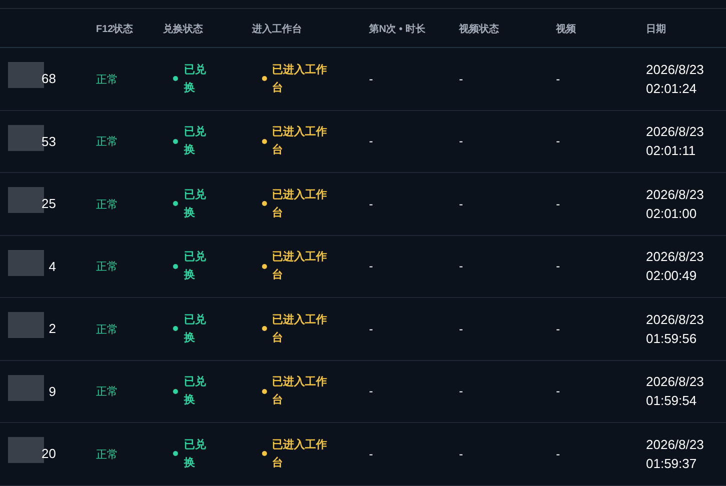  What do you see at coordinates (675, 79) in the screenshot?
I see `table-cell-text: 2026/8/23 02:01:24` at bounding box center [675, 79].